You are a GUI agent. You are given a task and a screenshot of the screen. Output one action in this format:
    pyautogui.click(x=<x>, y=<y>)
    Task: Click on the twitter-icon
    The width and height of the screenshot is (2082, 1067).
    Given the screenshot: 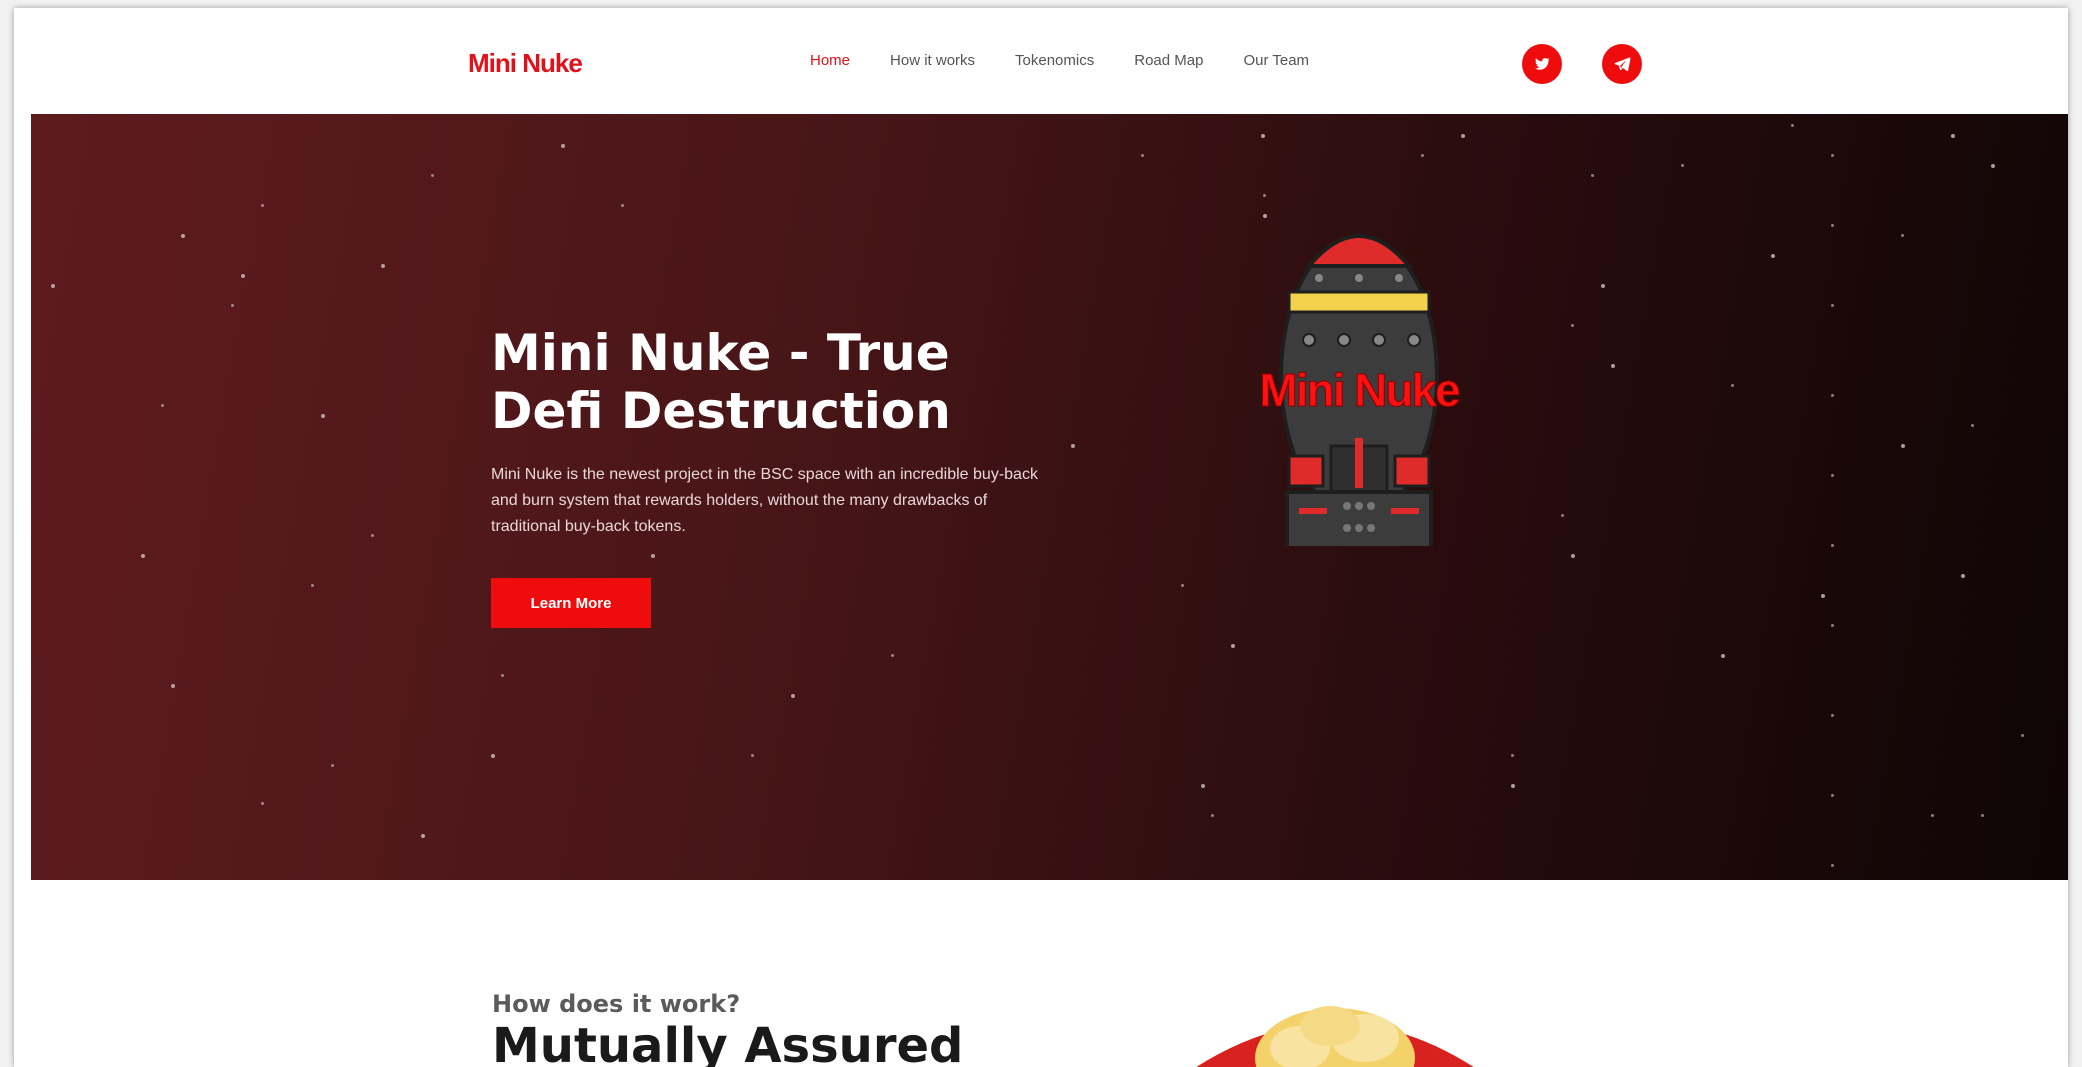 What is the action you would take?
    pyautogui.click(x=1542, y=64)
    